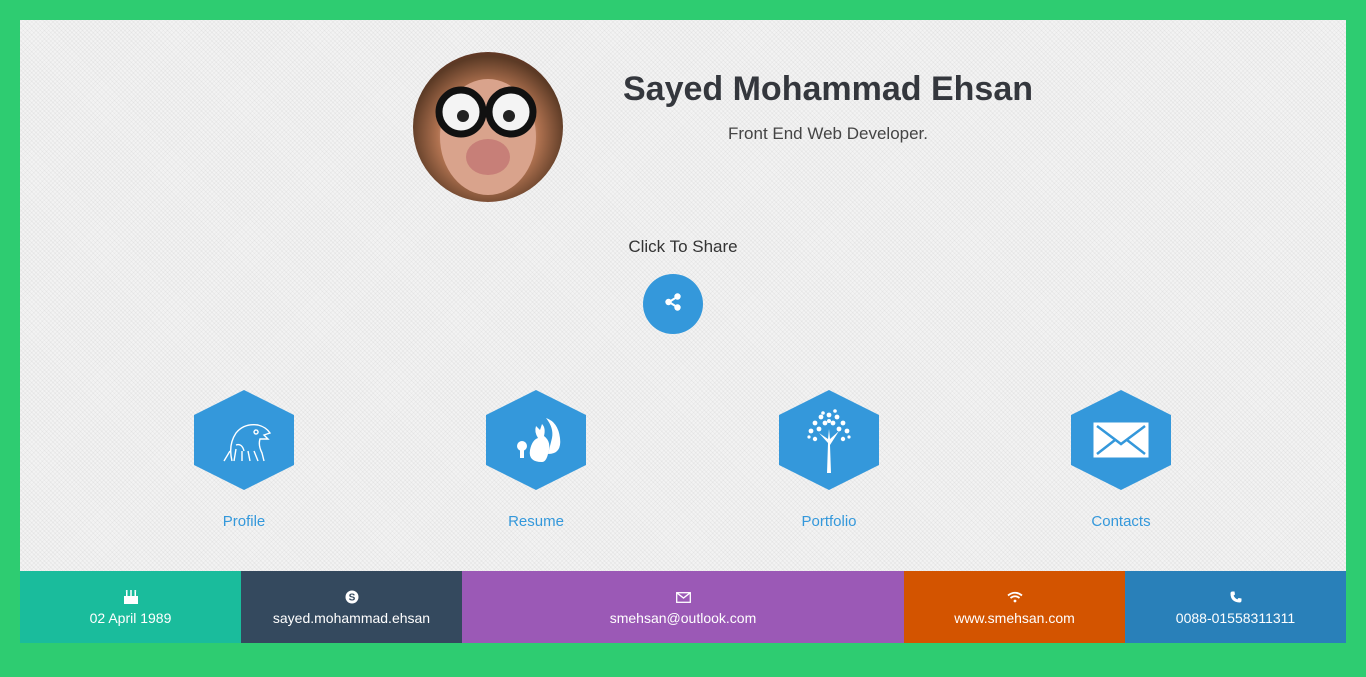  I want to click on share-label: Click To Share, so click(683, 246).